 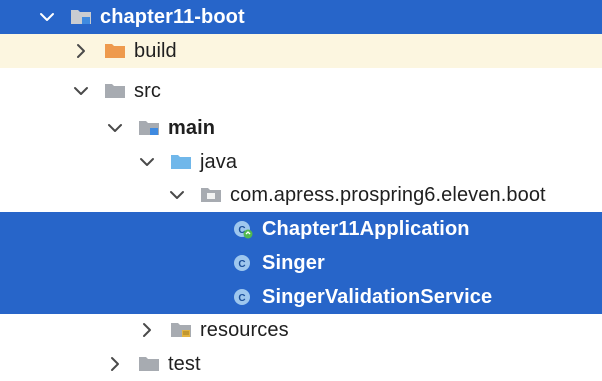 I want to click on source-folder-icon, so click(x=181, y=162).